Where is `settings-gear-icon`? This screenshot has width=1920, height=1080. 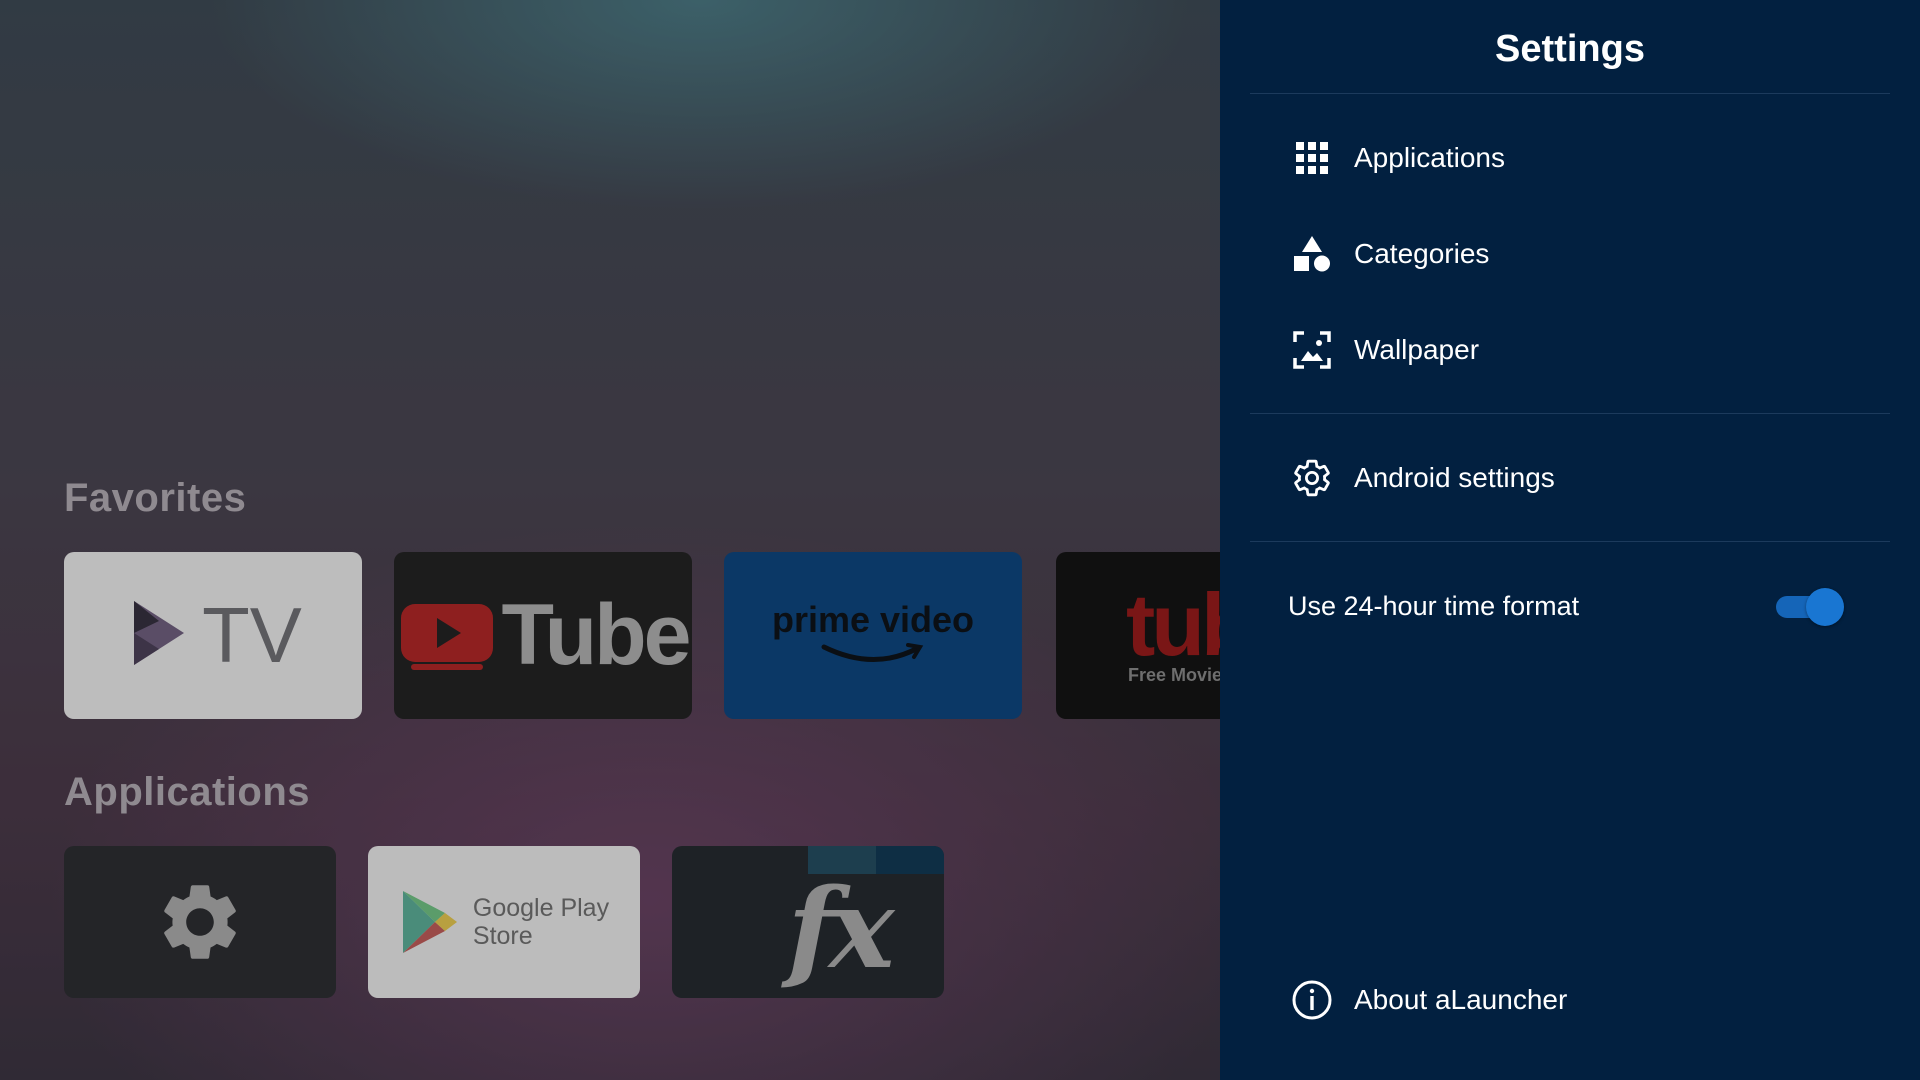
settings-gear-icon is located at coordinates (200, 922).